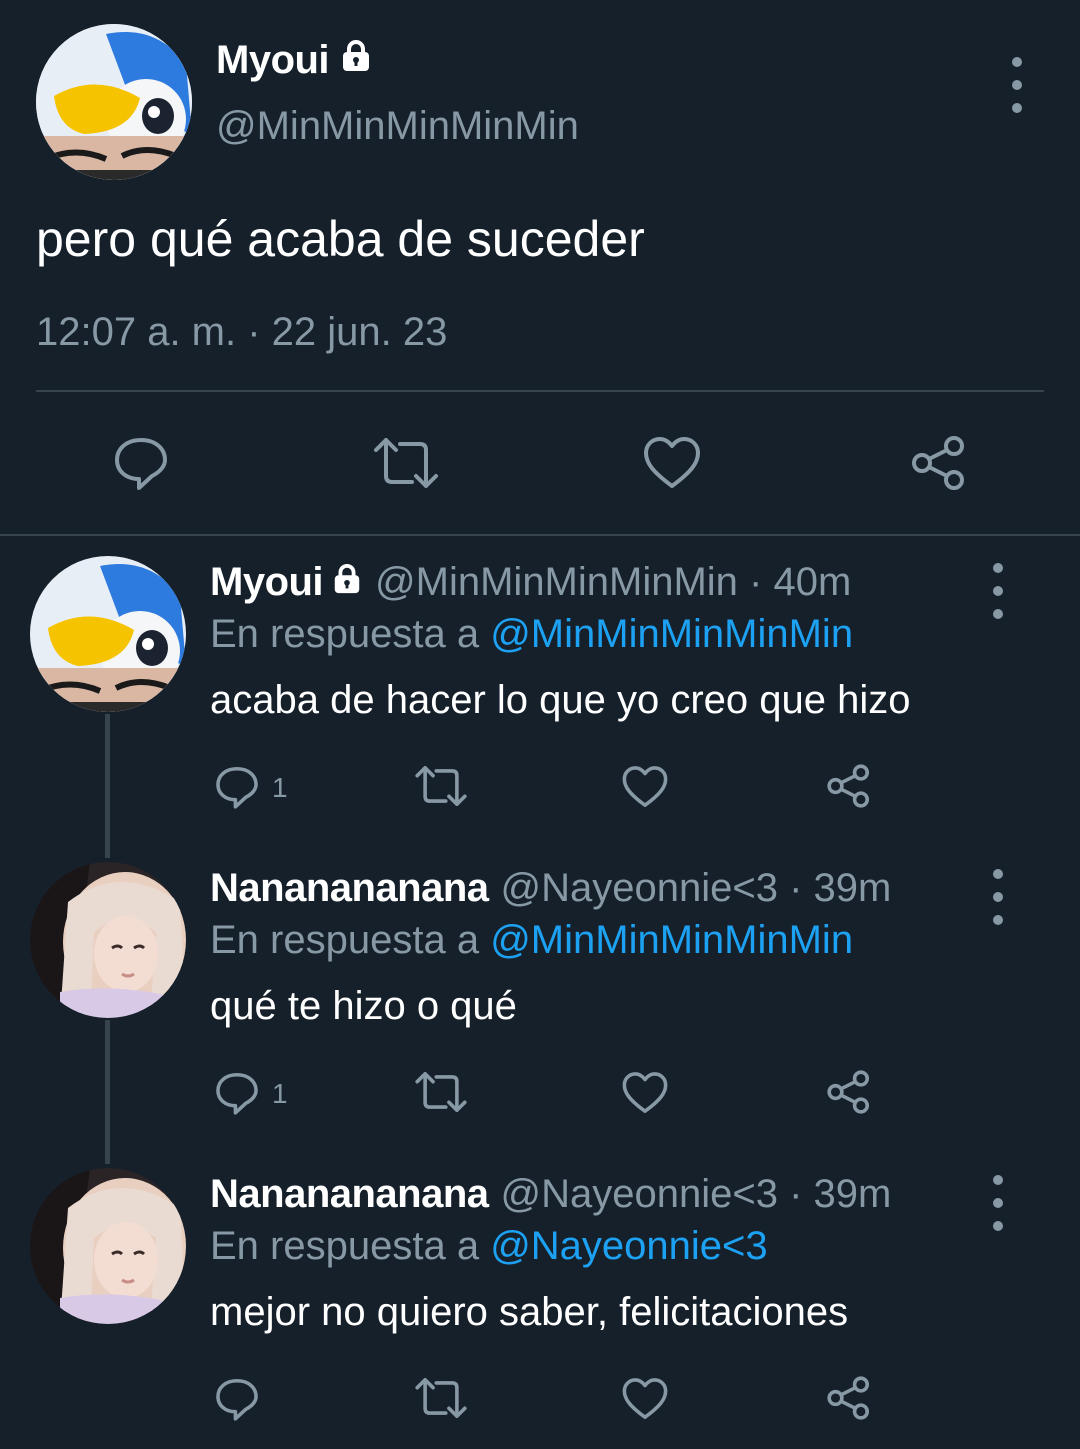  What do you see at coordinates (489, 1246) in the screenshot?
I see `reply-context: En respuesta a @Nayeonnie<3` at bounding box center [489, 1246].